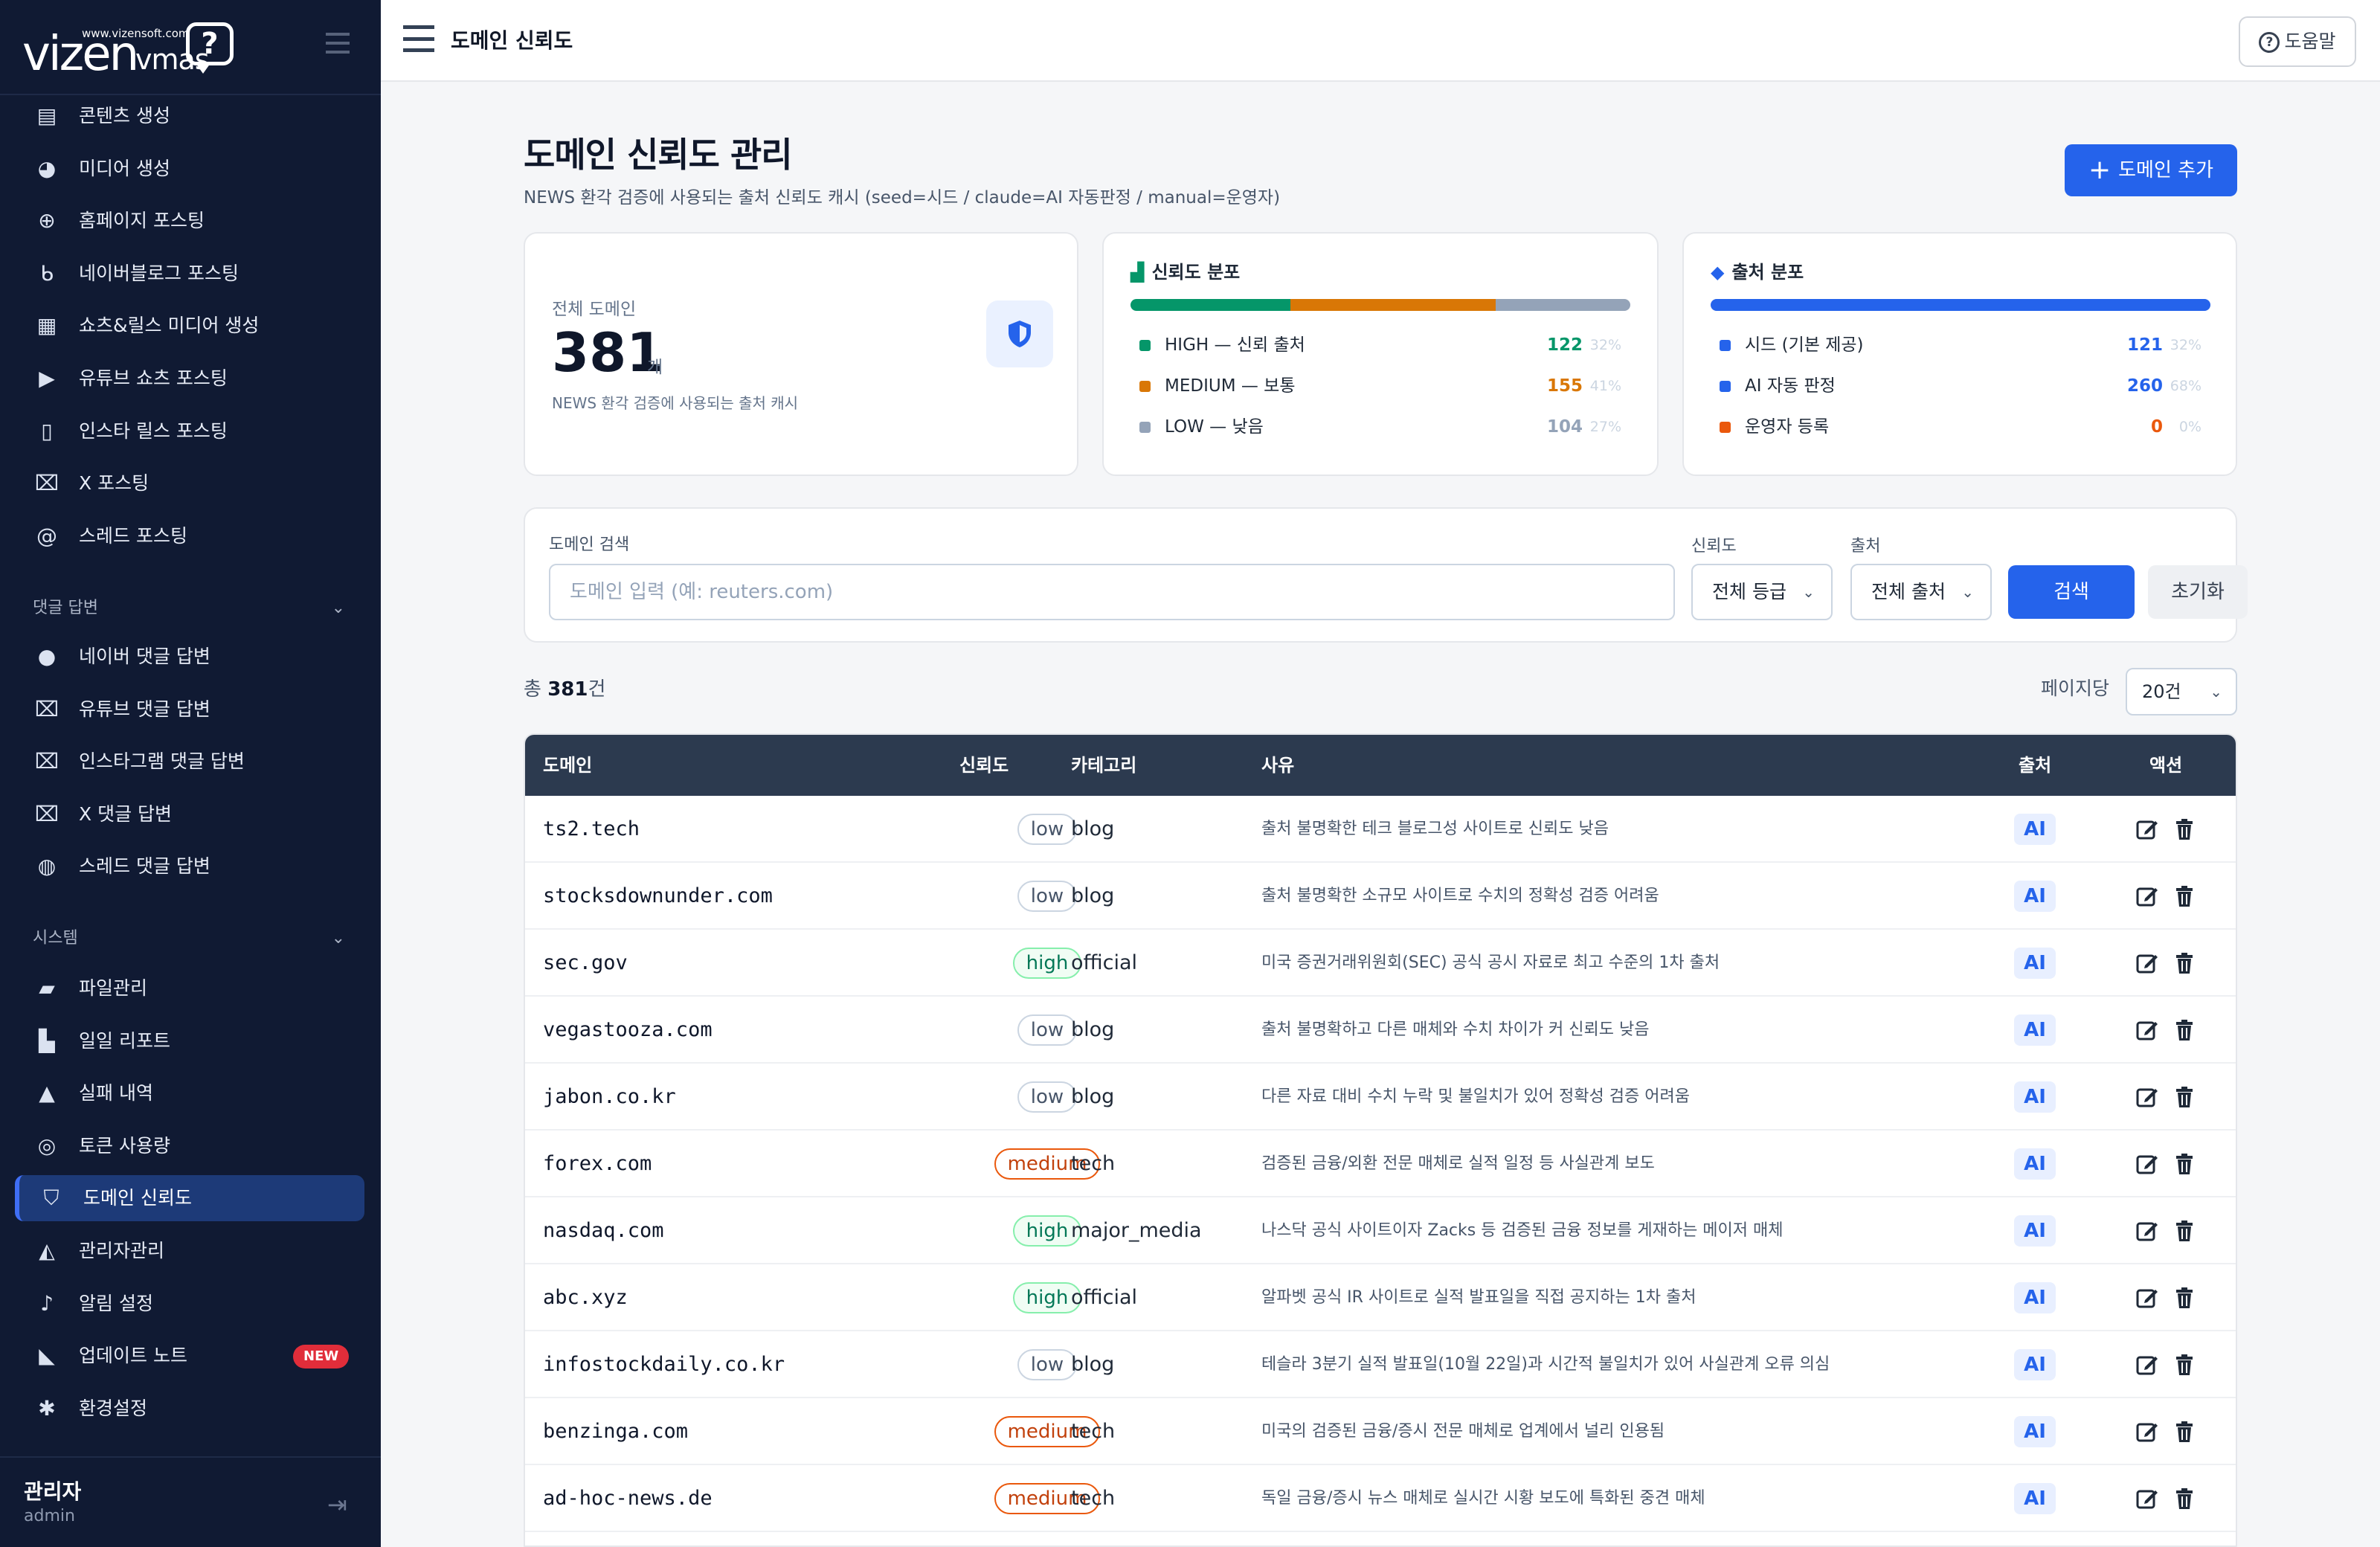  Describe the element at coordinates (189, 609) in the screenshot. I see `section-comments: 댓글 답변 ⌄` at that location.